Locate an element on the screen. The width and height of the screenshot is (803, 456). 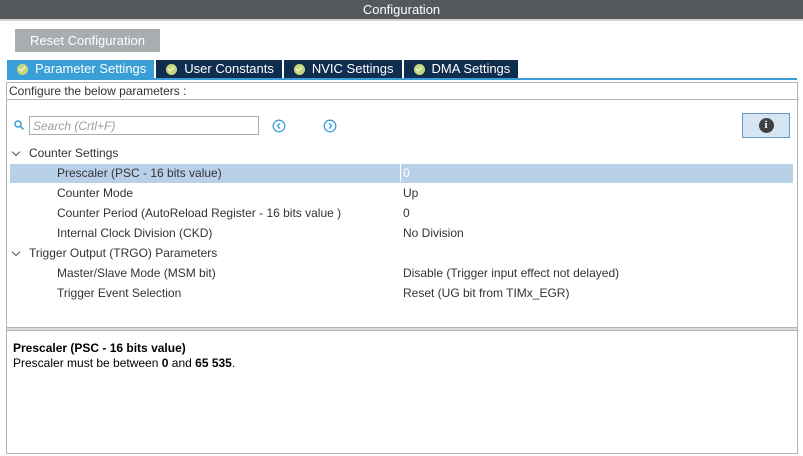
description-title: Prescaler (PSC - 16 bits value) is located at coordinates (99, 348).